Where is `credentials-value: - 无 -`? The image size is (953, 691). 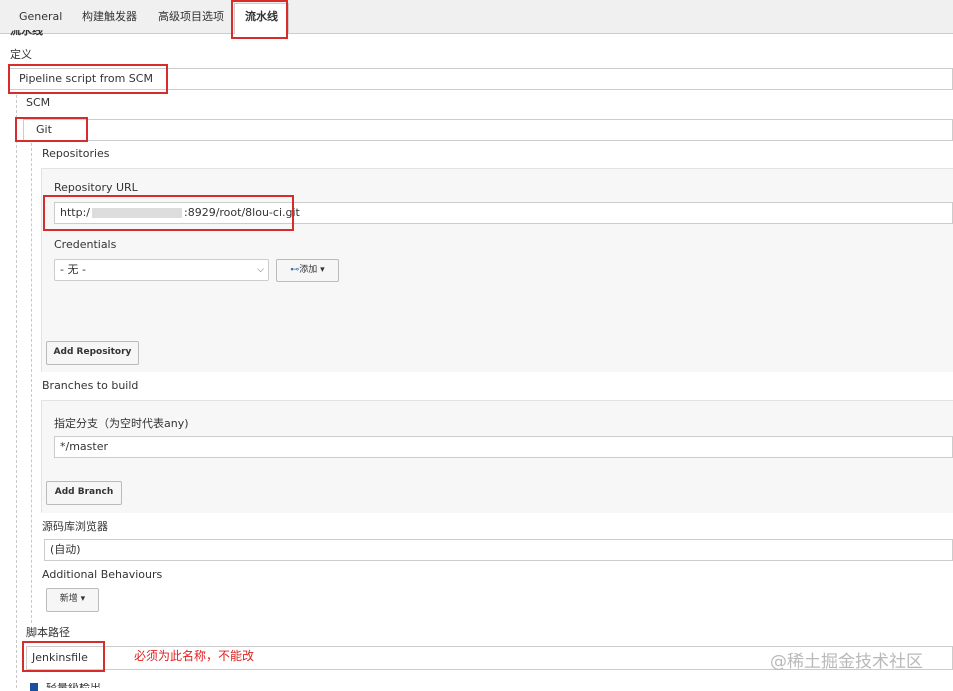
credentials-value: - 无 - is located at coordinates (73, 269).